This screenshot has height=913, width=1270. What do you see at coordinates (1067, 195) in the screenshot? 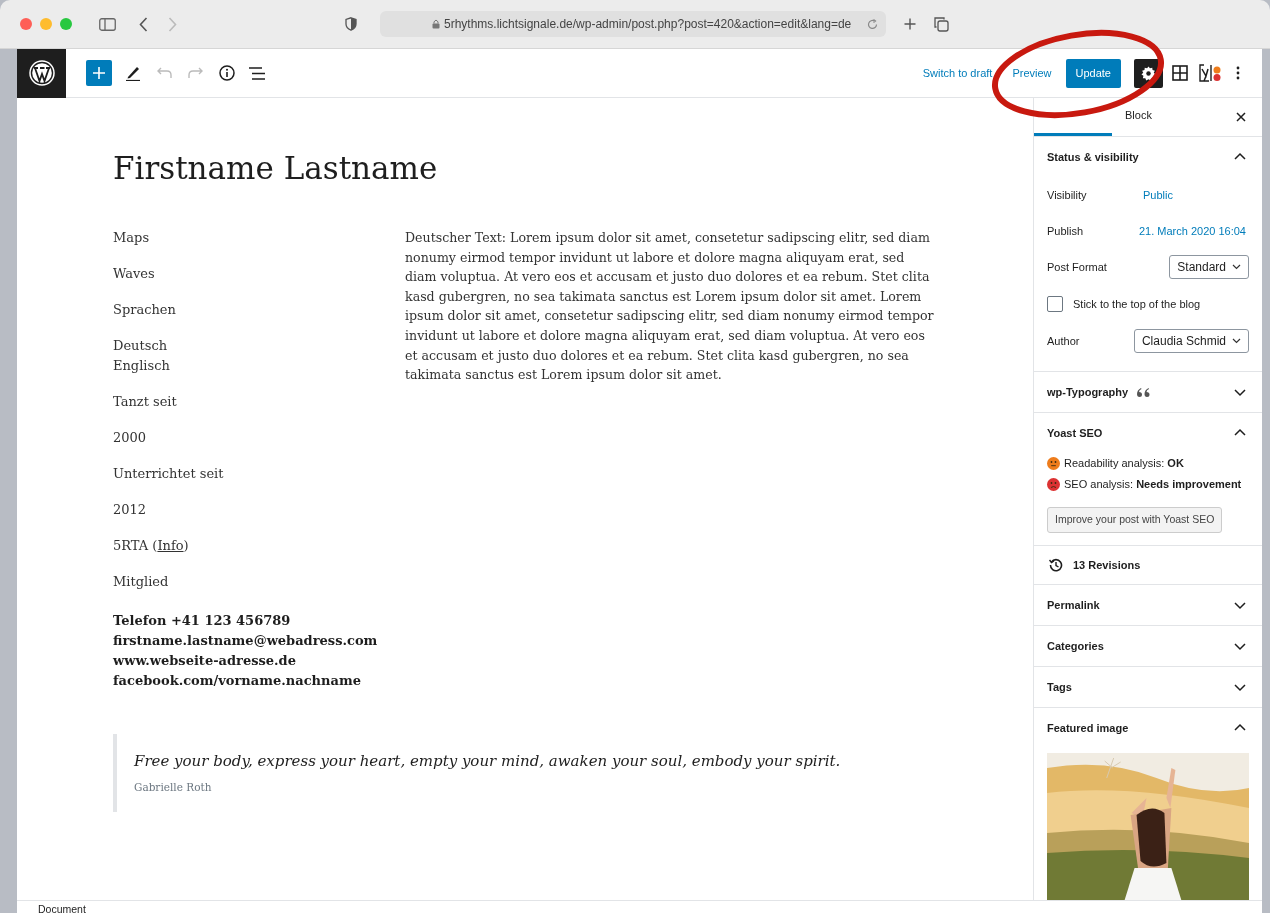
I see `field-label: Visibility` at bounding box center [1067, 195].